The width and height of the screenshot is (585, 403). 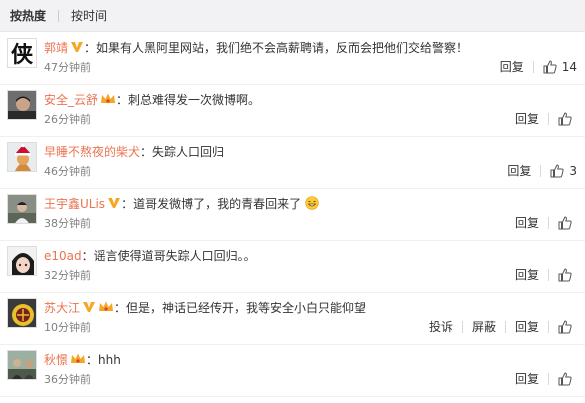 I want to click on comment-actions: 回复 14, so click(x=538, y=66).